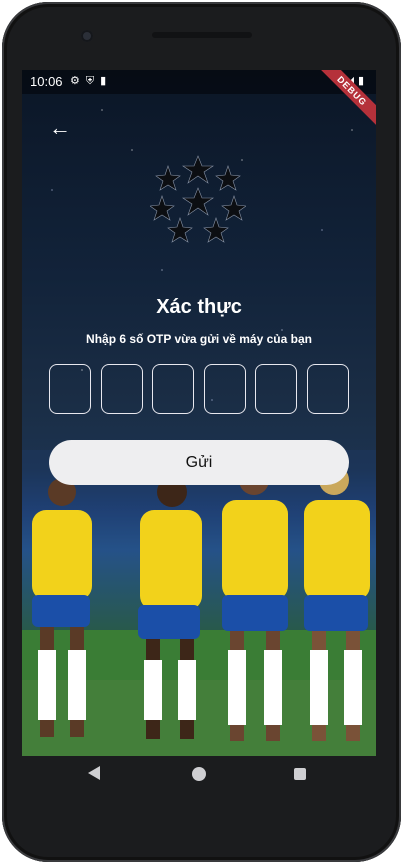  I want to click on arrow-back-icon: ←, so click(60, 127).